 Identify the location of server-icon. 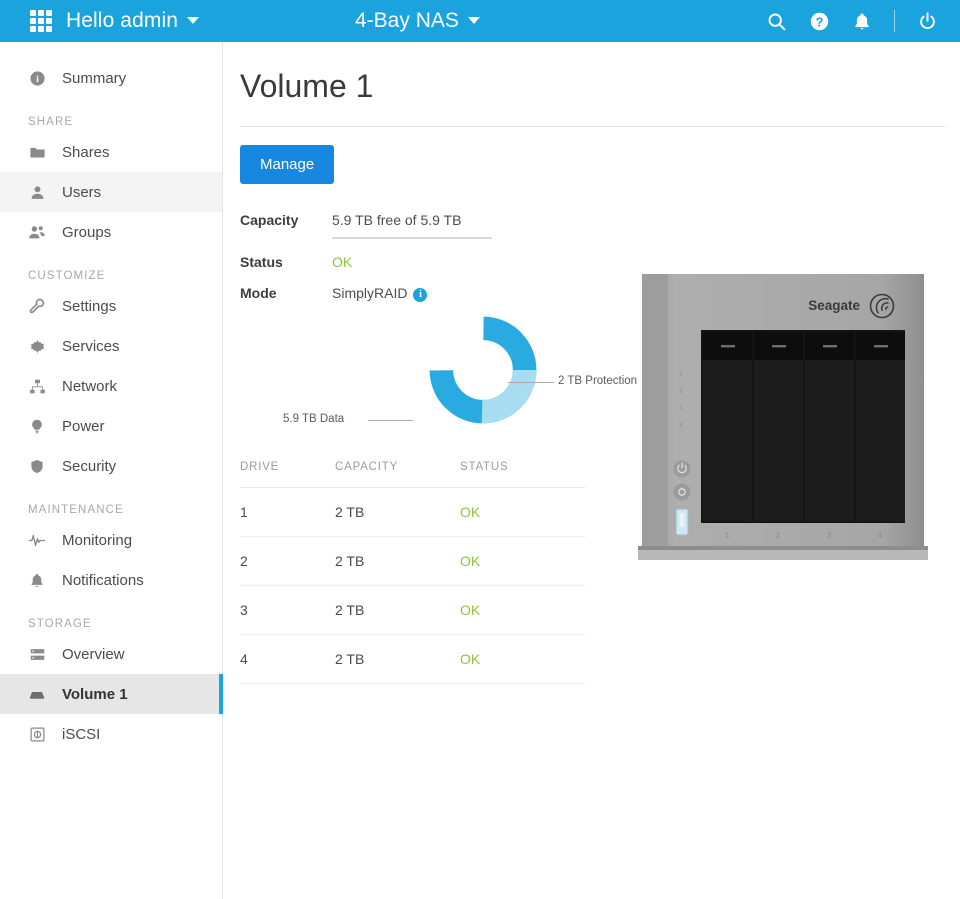
(37, 654).